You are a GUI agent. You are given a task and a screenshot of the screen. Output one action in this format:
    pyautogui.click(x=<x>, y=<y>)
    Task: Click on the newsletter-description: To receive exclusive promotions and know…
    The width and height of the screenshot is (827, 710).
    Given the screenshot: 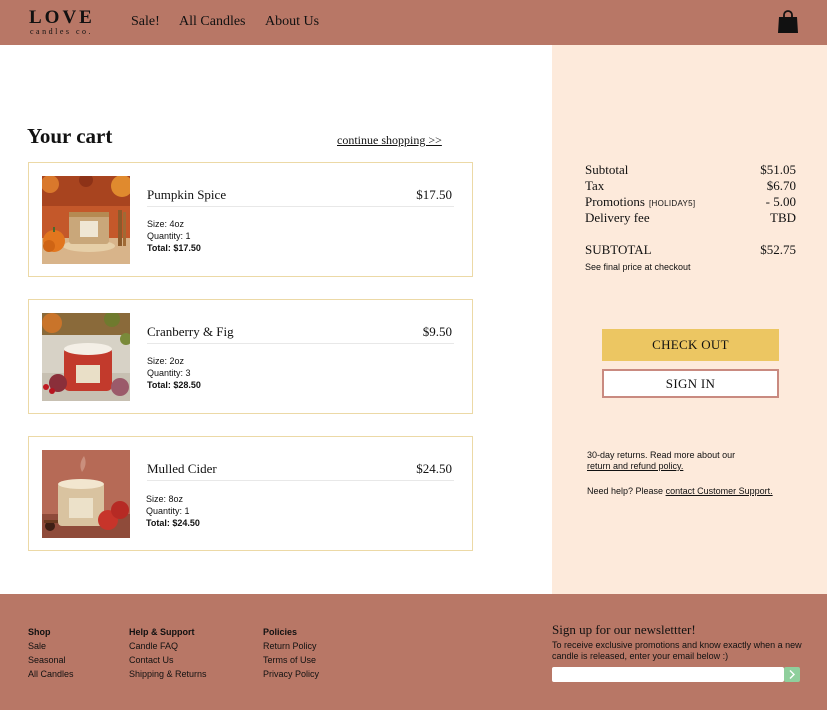 What is the action you would take?
    pyautogui.click(x=677, y=650)
    